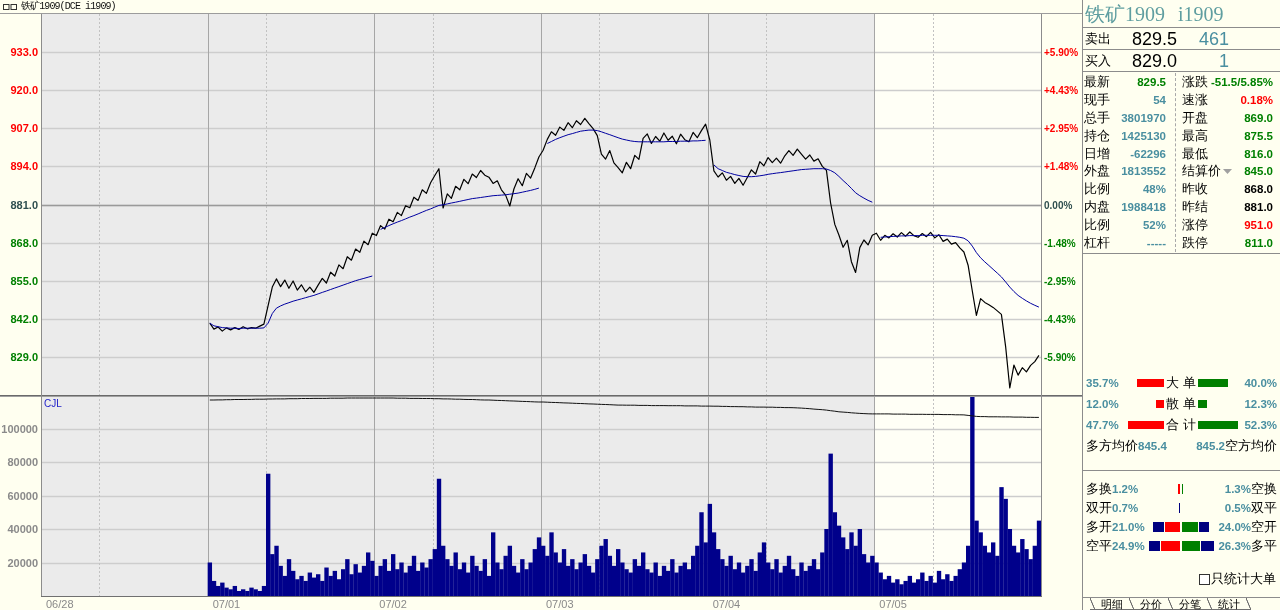  What do you see at coordinates (1195, 189) in the screenshot?
I see `stat-label: 昨收` at bounding box center [1195, 189].